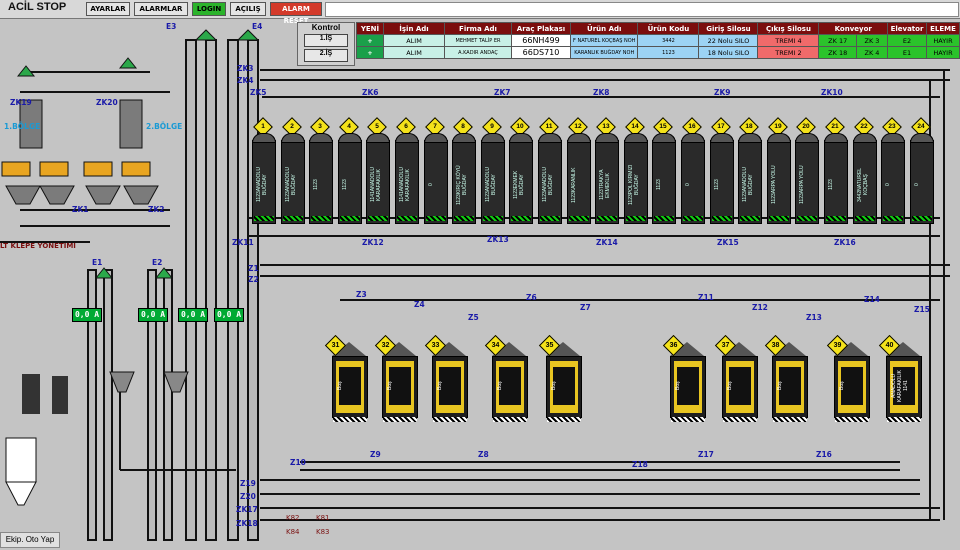  I want to click on zk17-label: ZK17, so click(247, 509).